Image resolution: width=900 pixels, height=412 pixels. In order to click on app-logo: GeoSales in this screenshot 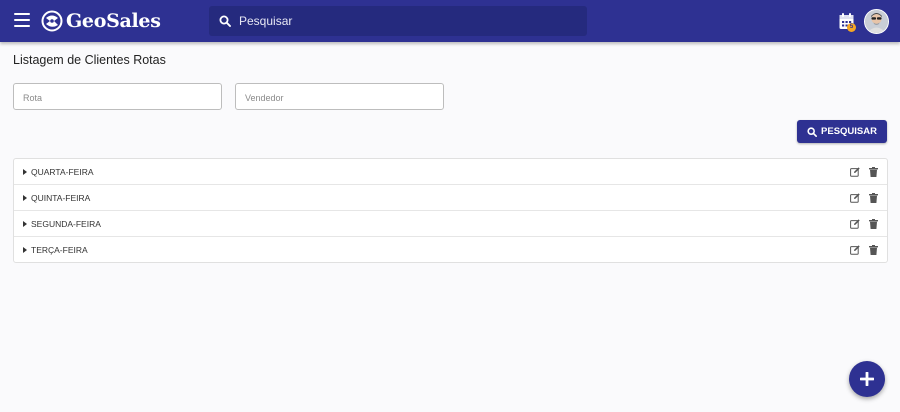, I will do `click(101, 21)`.